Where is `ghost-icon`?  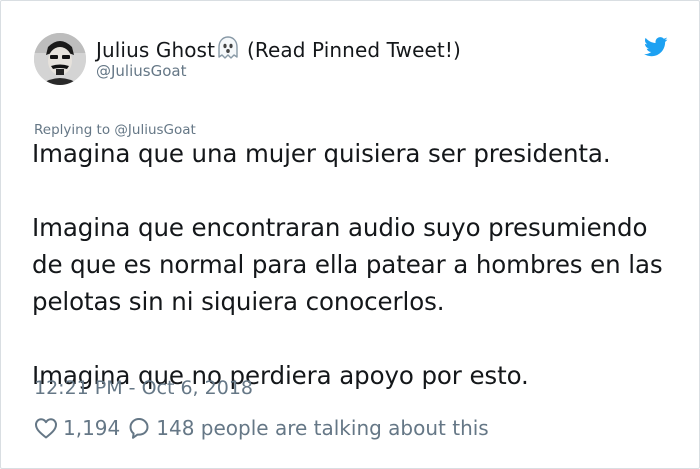
ghost-icon is located at coordinates (228, 50).